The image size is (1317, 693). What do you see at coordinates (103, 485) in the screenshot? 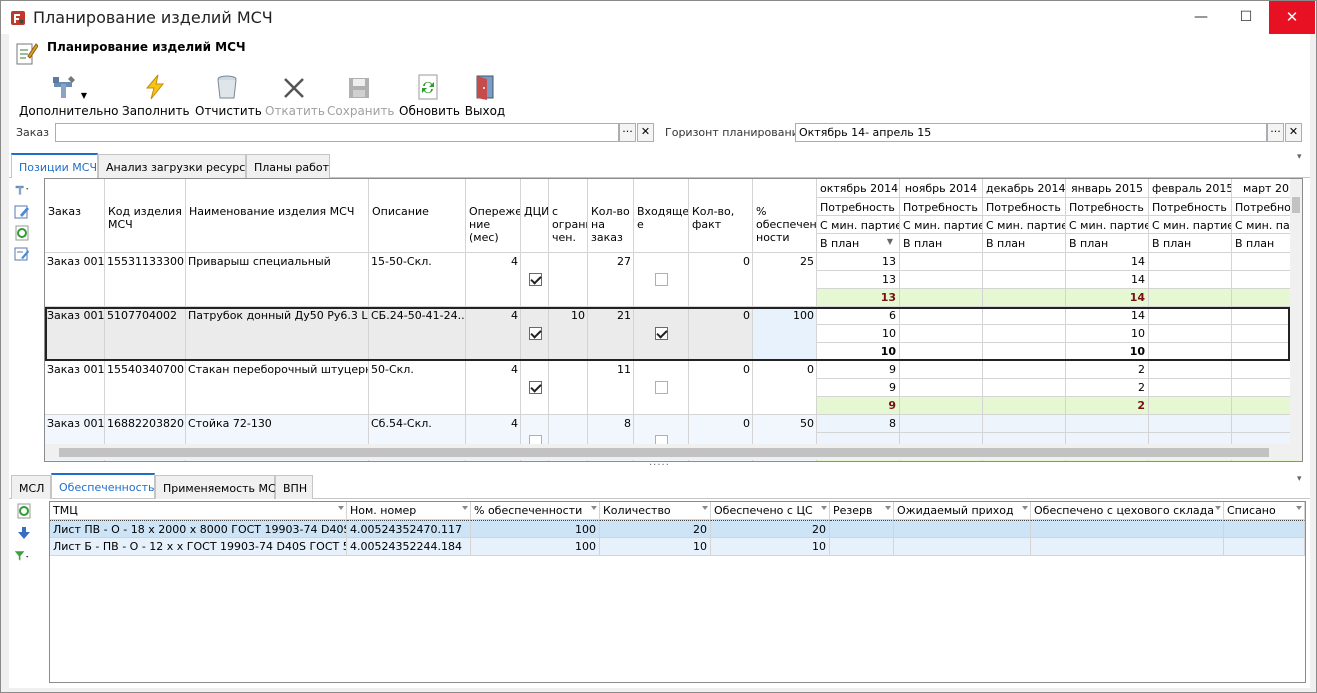
I see `tab-provision: Обеспеченность` at bounding box center [103, 485].